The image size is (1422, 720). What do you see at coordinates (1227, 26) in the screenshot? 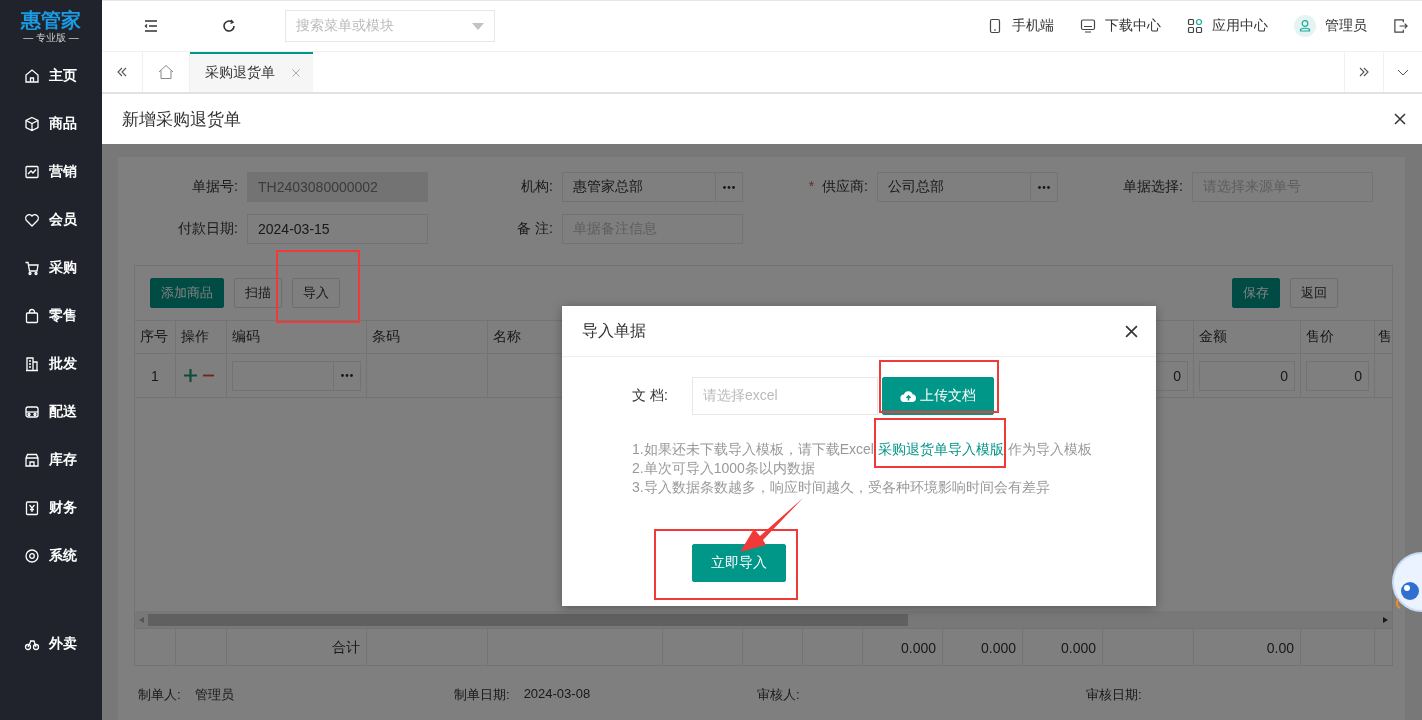
I see `top-link: 应用中心` at bounding box center [1227, 26].